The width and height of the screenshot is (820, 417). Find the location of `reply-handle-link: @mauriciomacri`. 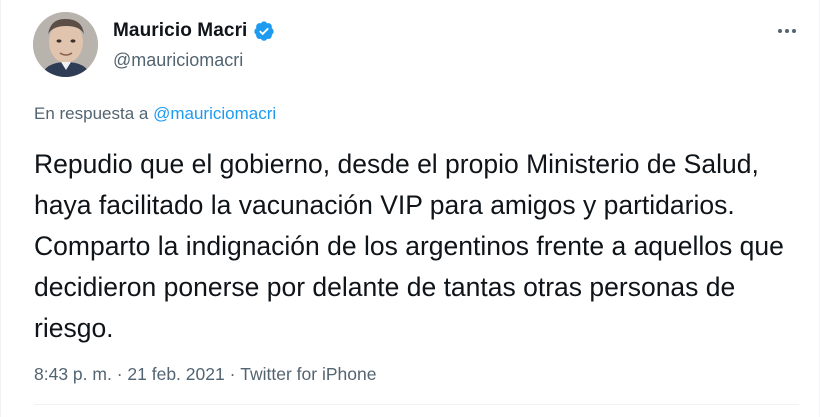

reply-handle-link: @mauriciomacri is located at coordinates (214, 113).